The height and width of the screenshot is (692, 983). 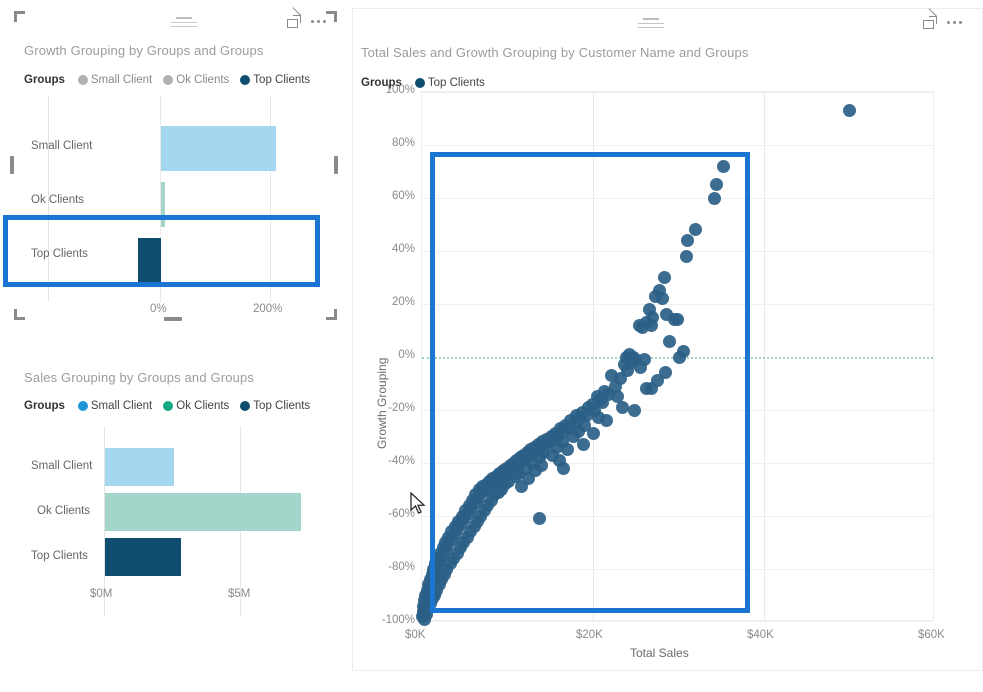 I want to click on y-axis-title: Growth Grouping, so click(x=382, y=403).